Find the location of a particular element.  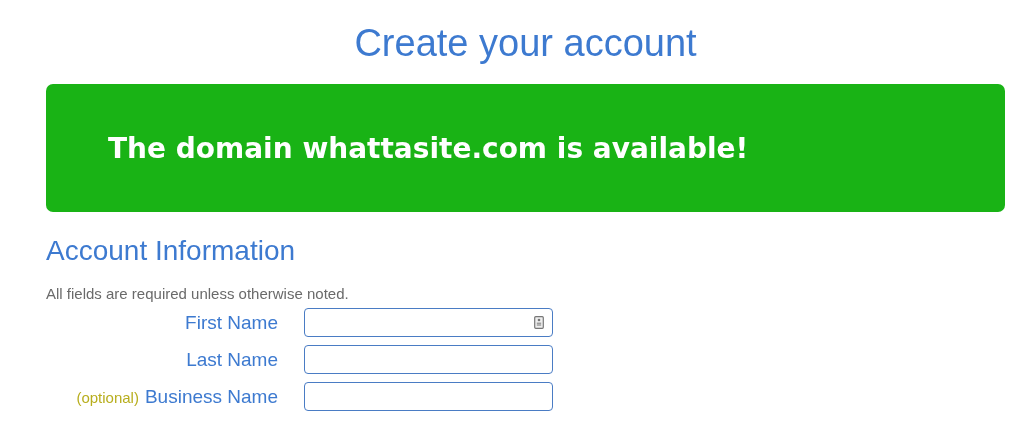

field-label: Business Name is located at coordinates (211, 396).